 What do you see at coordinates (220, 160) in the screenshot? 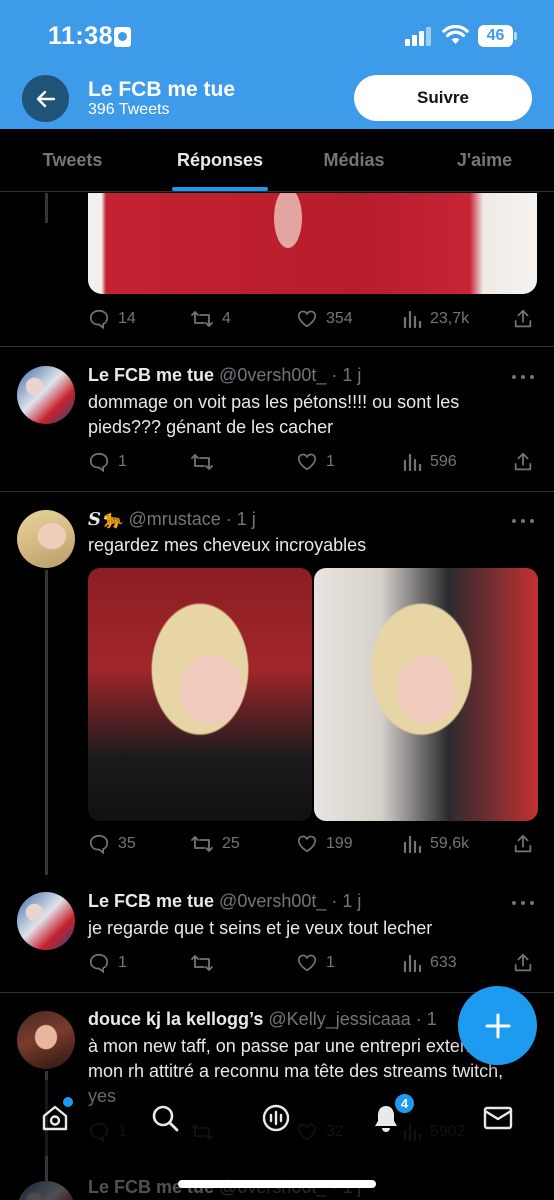
I see `tab-replies: Réponses` at bounding box center [220, 160].